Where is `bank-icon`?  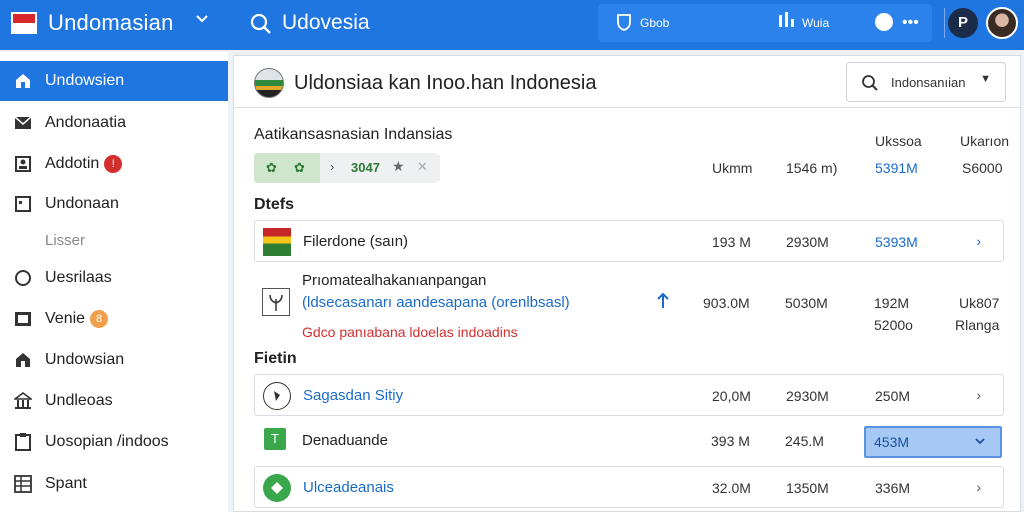
bank-icon is located at coordinates (23, 401).